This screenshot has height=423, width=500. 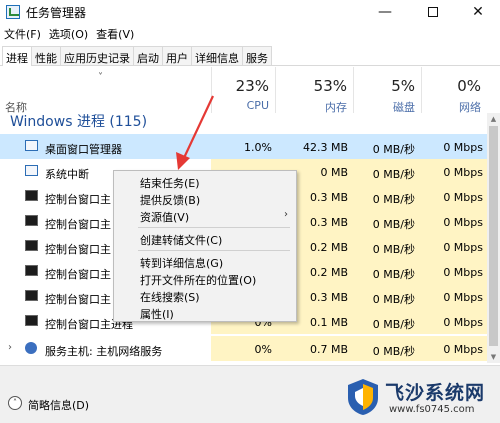 I want to click on service-gear-icon, so click(x=31, y=348).